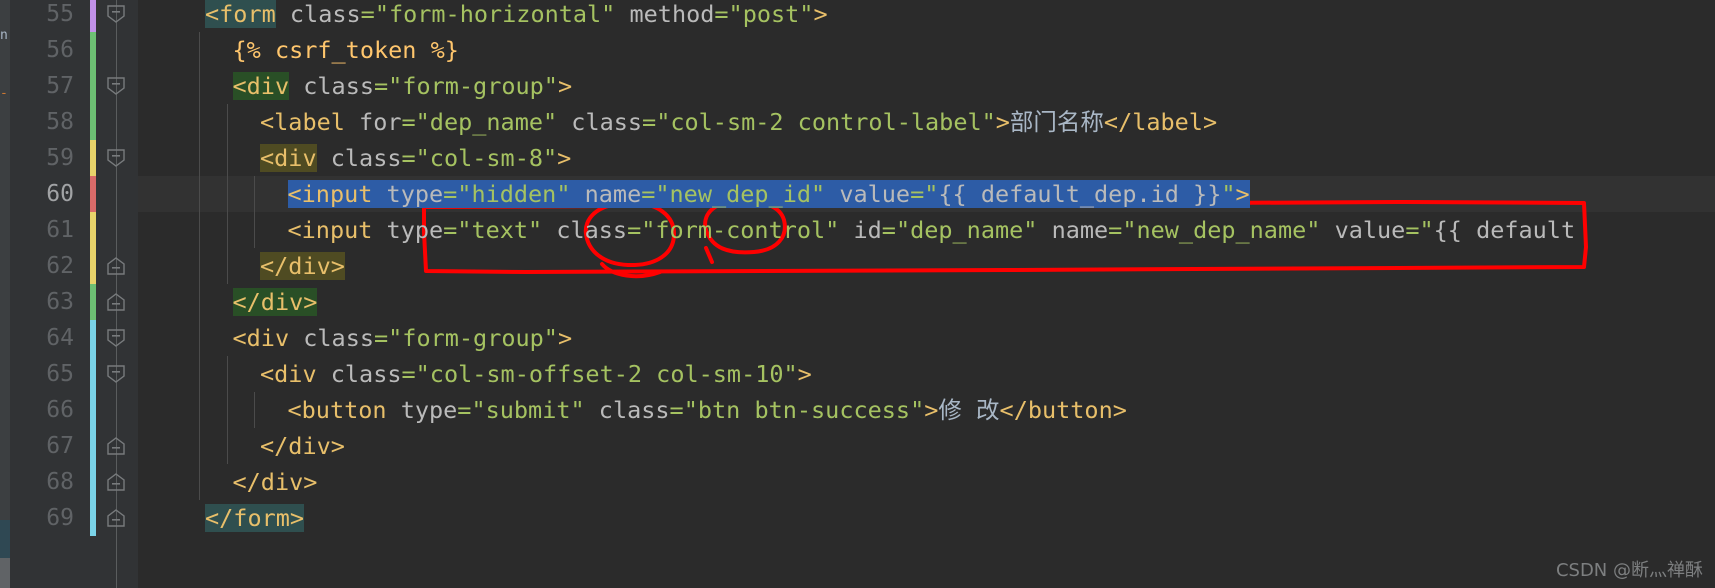 This screenshot has width=1715, height=588. I want to click on fold-gutter, so click(117, 294).